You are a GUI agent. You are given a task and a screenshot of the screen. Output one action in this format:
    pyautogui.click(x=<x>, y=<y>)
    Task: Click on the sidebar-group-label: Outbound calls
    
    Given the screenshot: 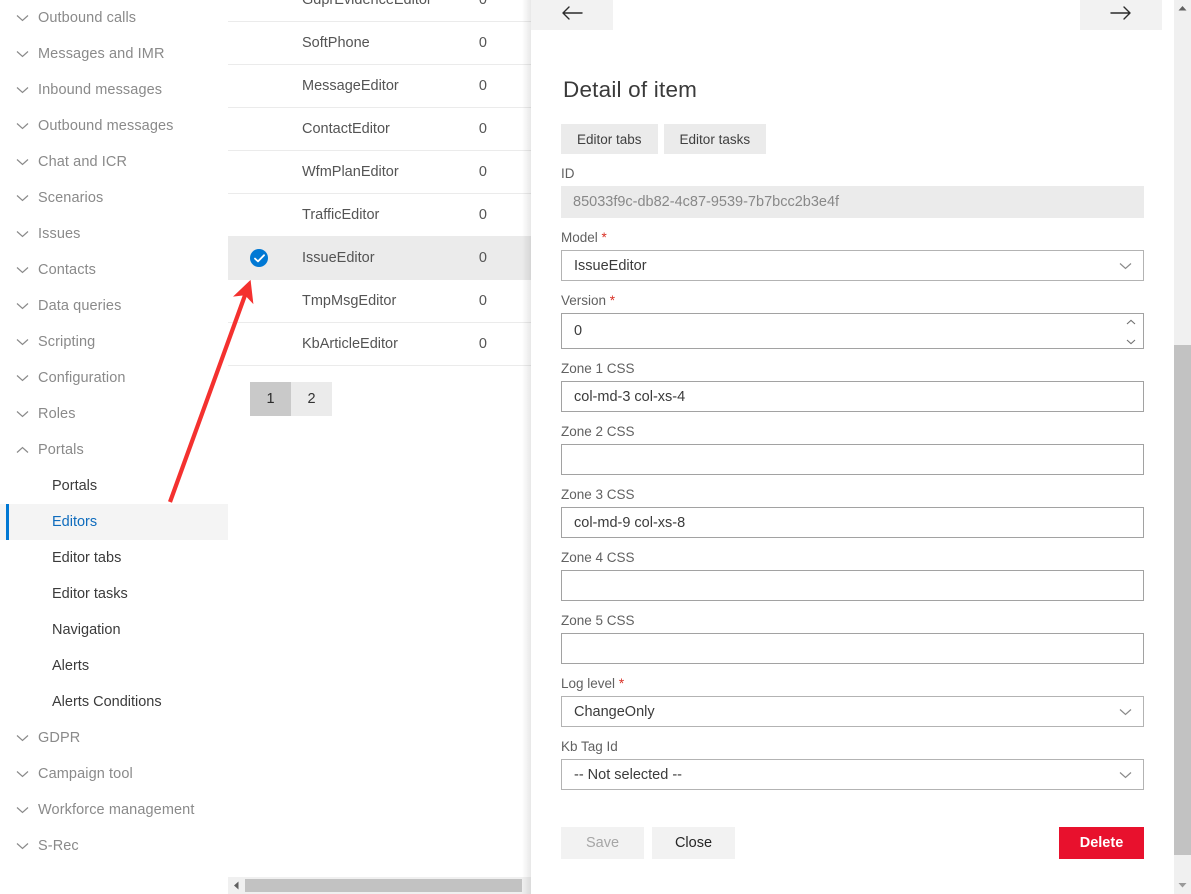 What is the action you would take?
    pyautogui.click(x=87, y=18)
    